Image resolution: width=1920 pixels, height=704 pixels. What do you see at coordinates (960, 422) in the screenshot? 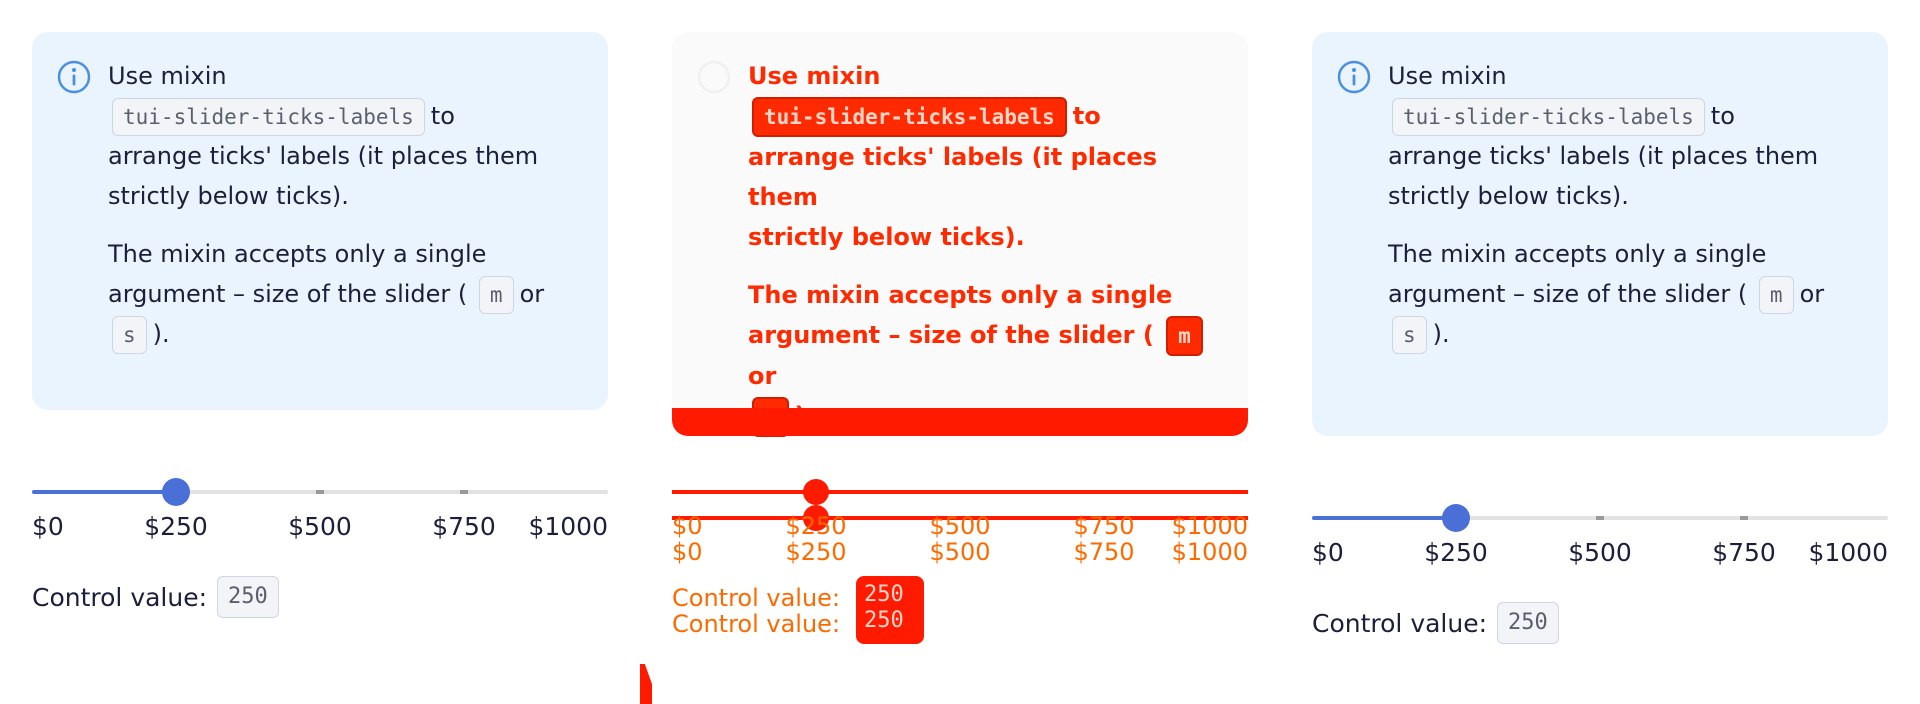
I see `diff-bar` at bounding box center [960, 422].